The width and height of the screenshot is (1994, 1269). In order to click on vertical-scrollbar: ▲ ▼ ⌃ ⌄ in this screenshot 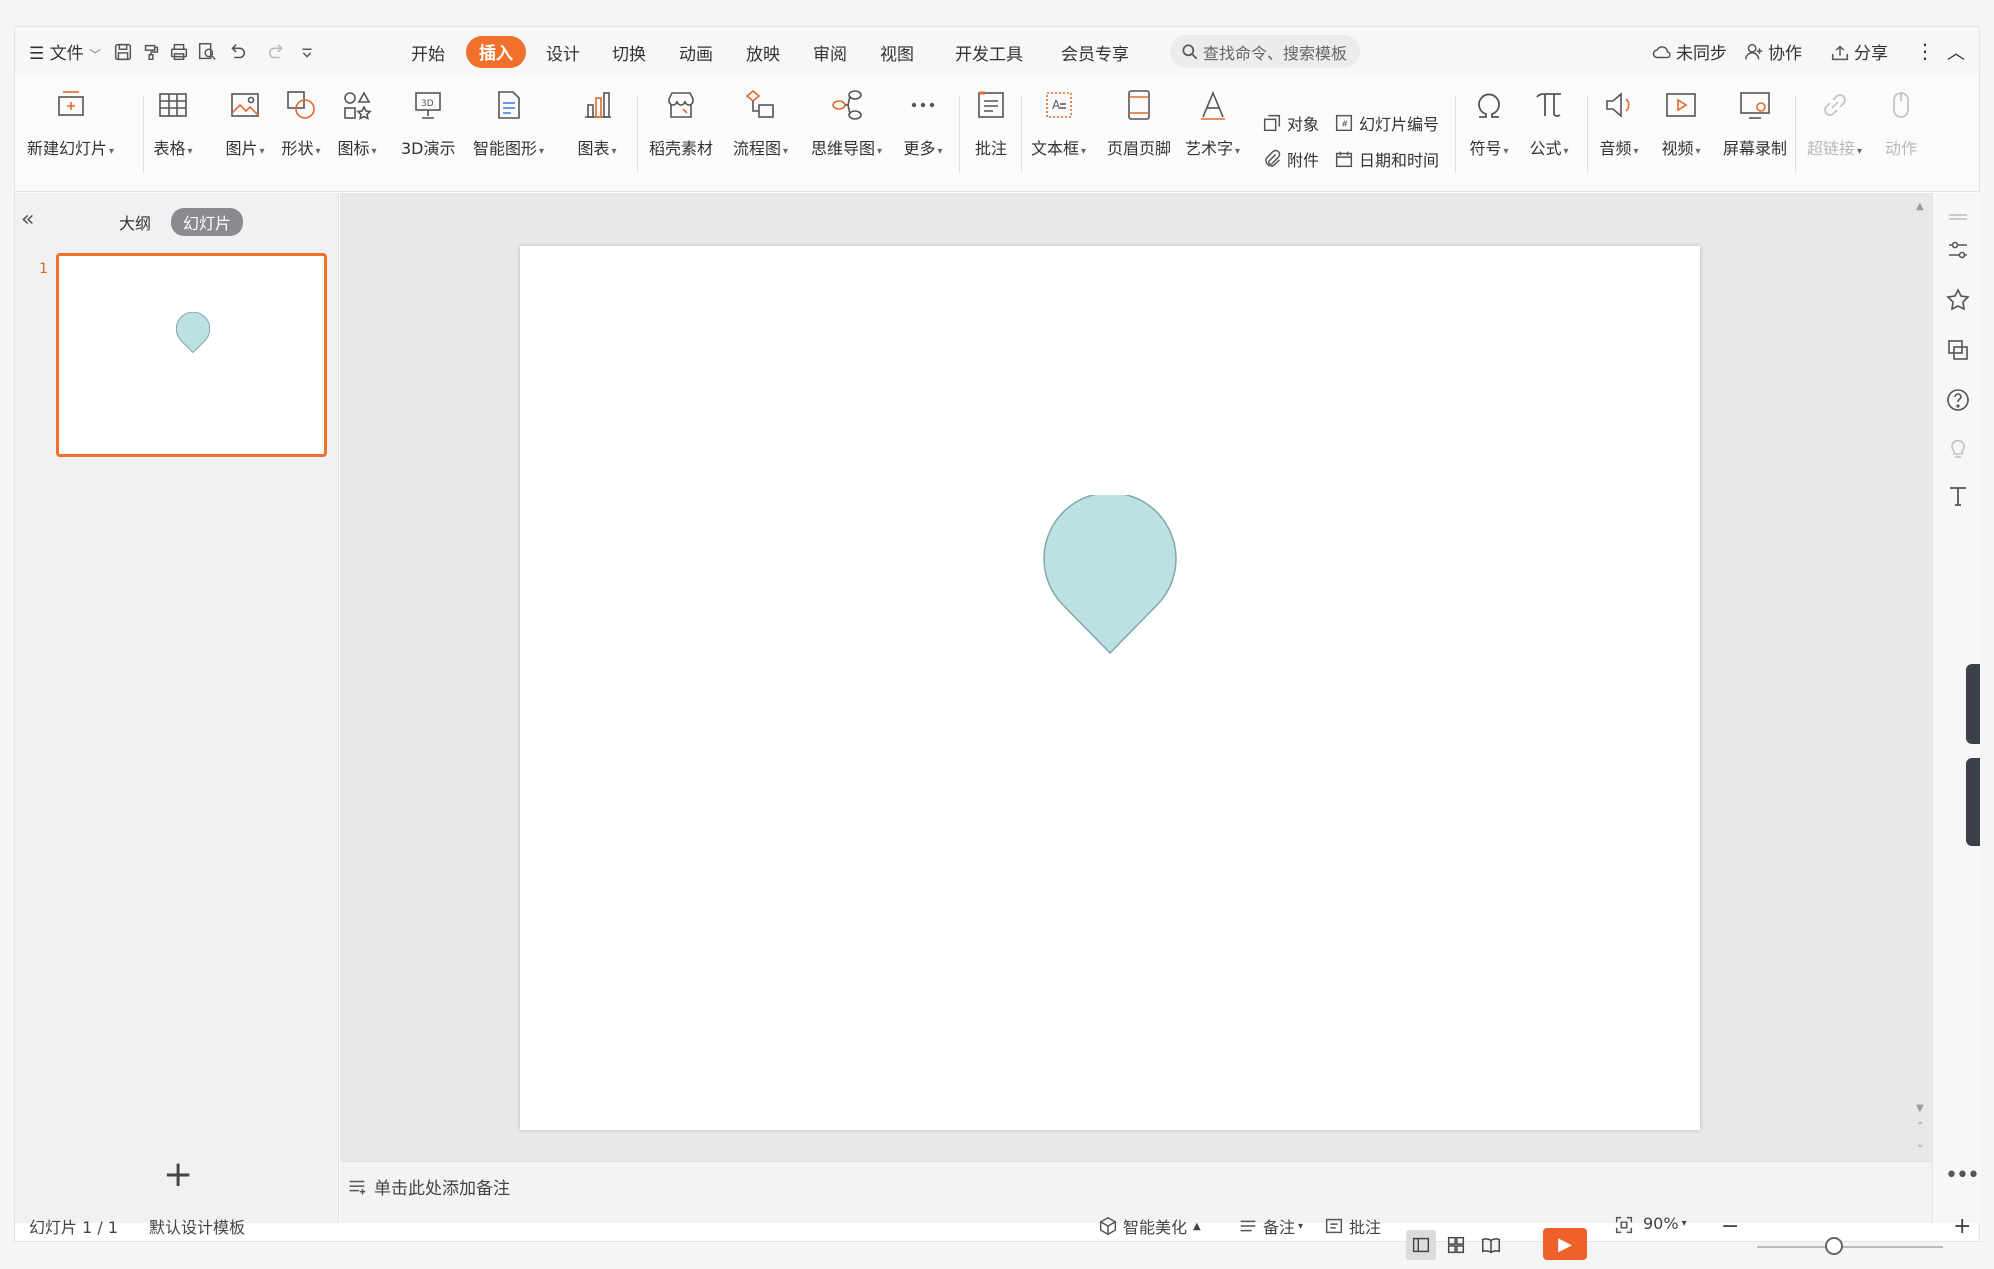, I will do `click(1922, 690)`.